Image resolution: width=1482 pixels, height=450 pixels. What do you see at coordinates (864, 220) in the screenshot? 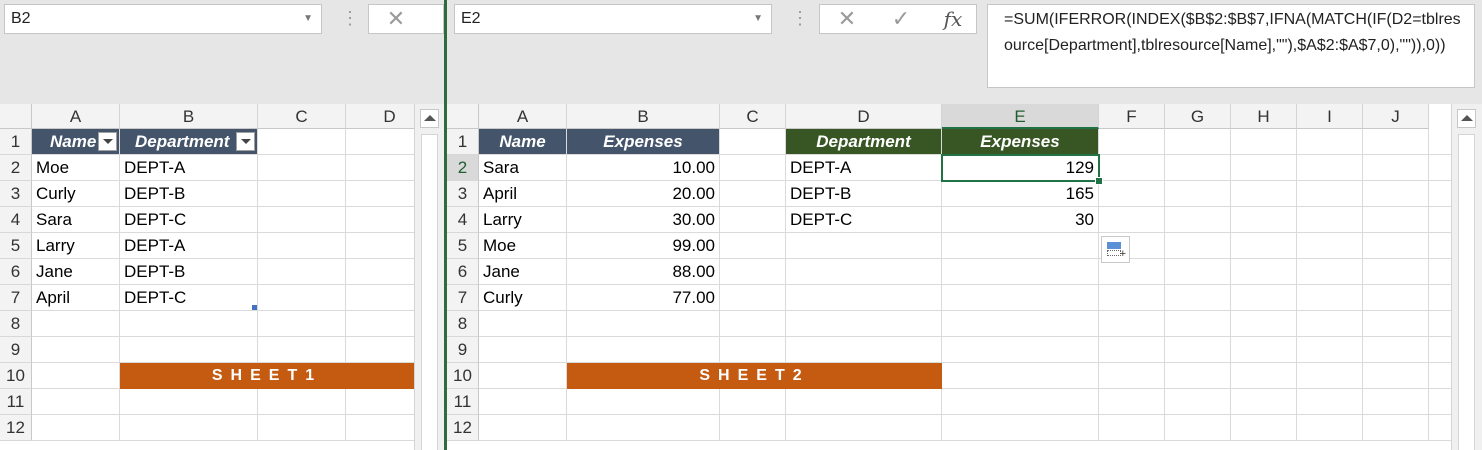
I see `summary-department: DEPT-C` at bounding box center [864, 220].